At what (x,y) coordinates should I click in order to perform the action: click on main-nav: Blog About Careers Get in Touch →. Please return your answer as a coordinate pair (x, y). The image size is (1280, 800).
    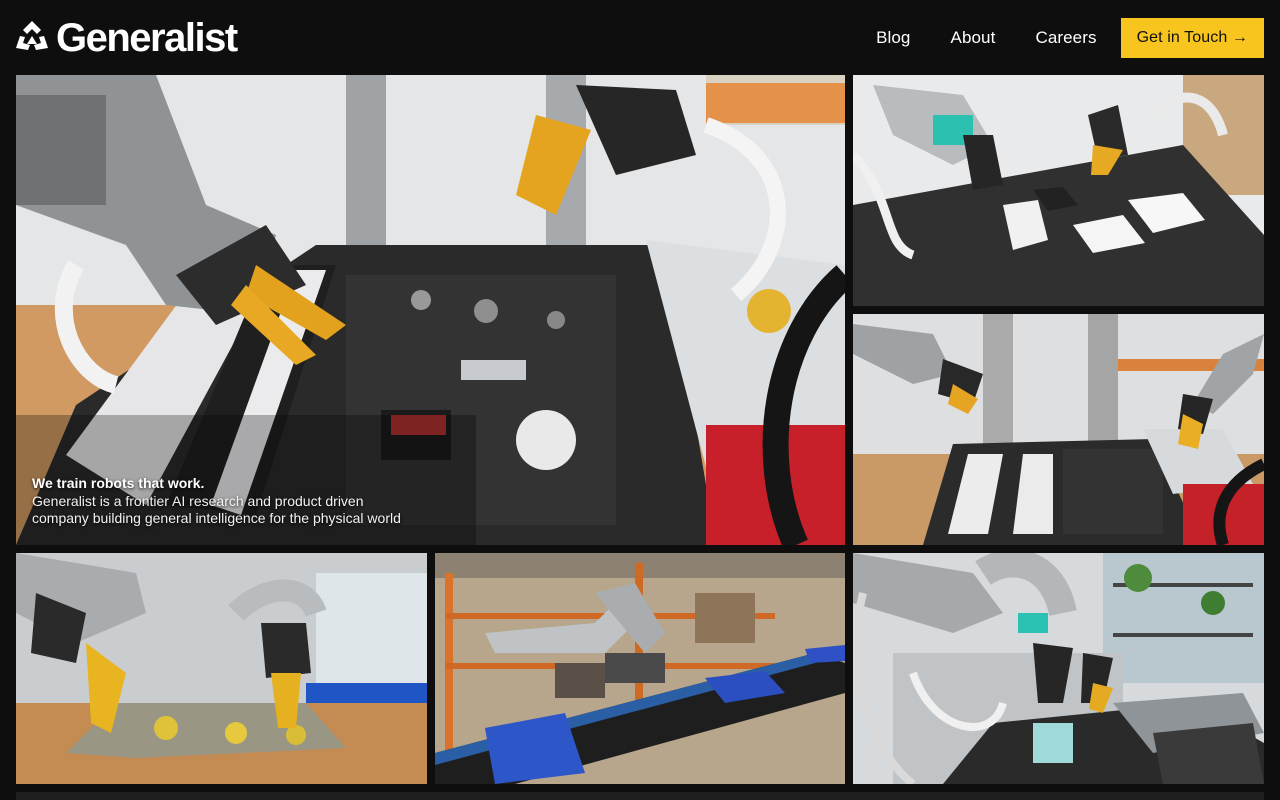
    Looking at the image, I should click on (1070, 38).